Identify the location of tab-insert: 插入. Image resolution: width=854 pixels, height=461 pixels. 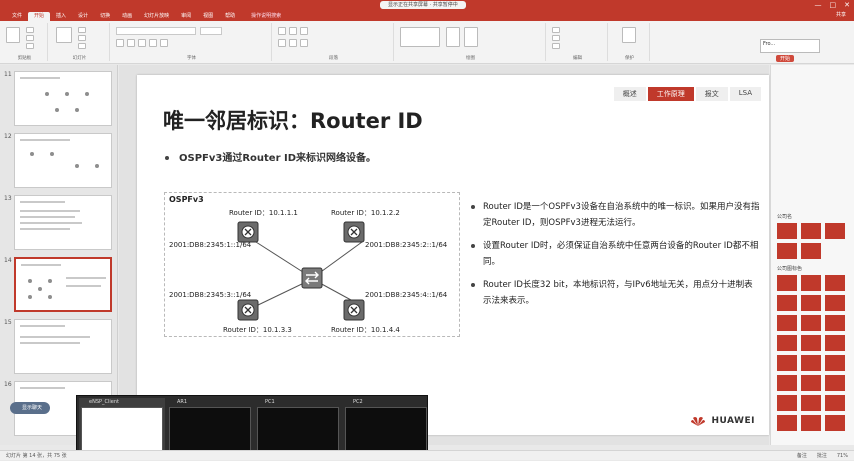
(61, 16).